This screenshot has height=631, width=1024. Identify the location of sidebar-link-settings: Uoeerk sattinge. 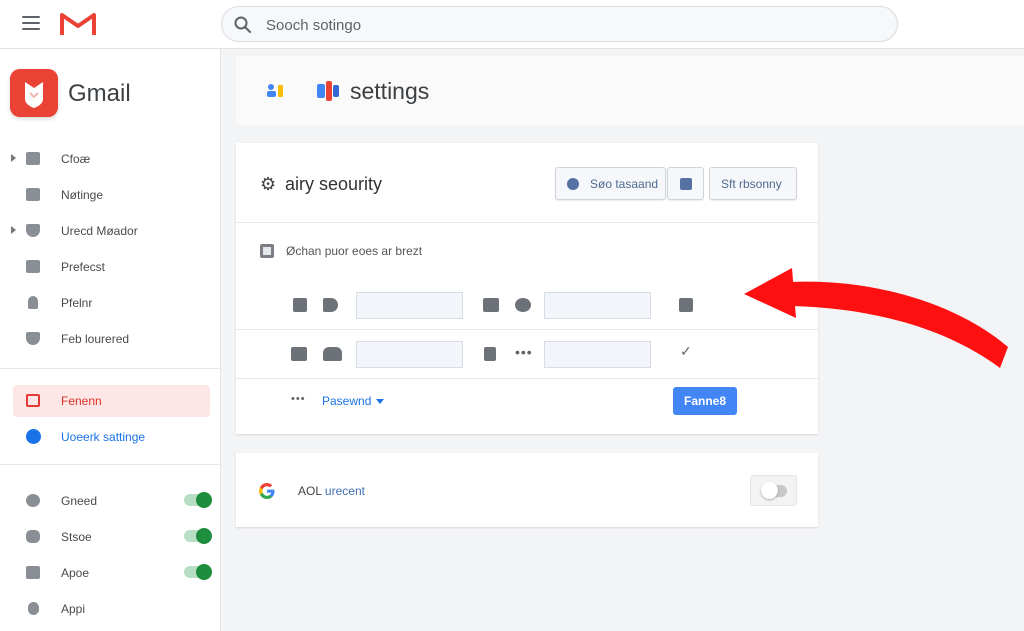
(110, 437).